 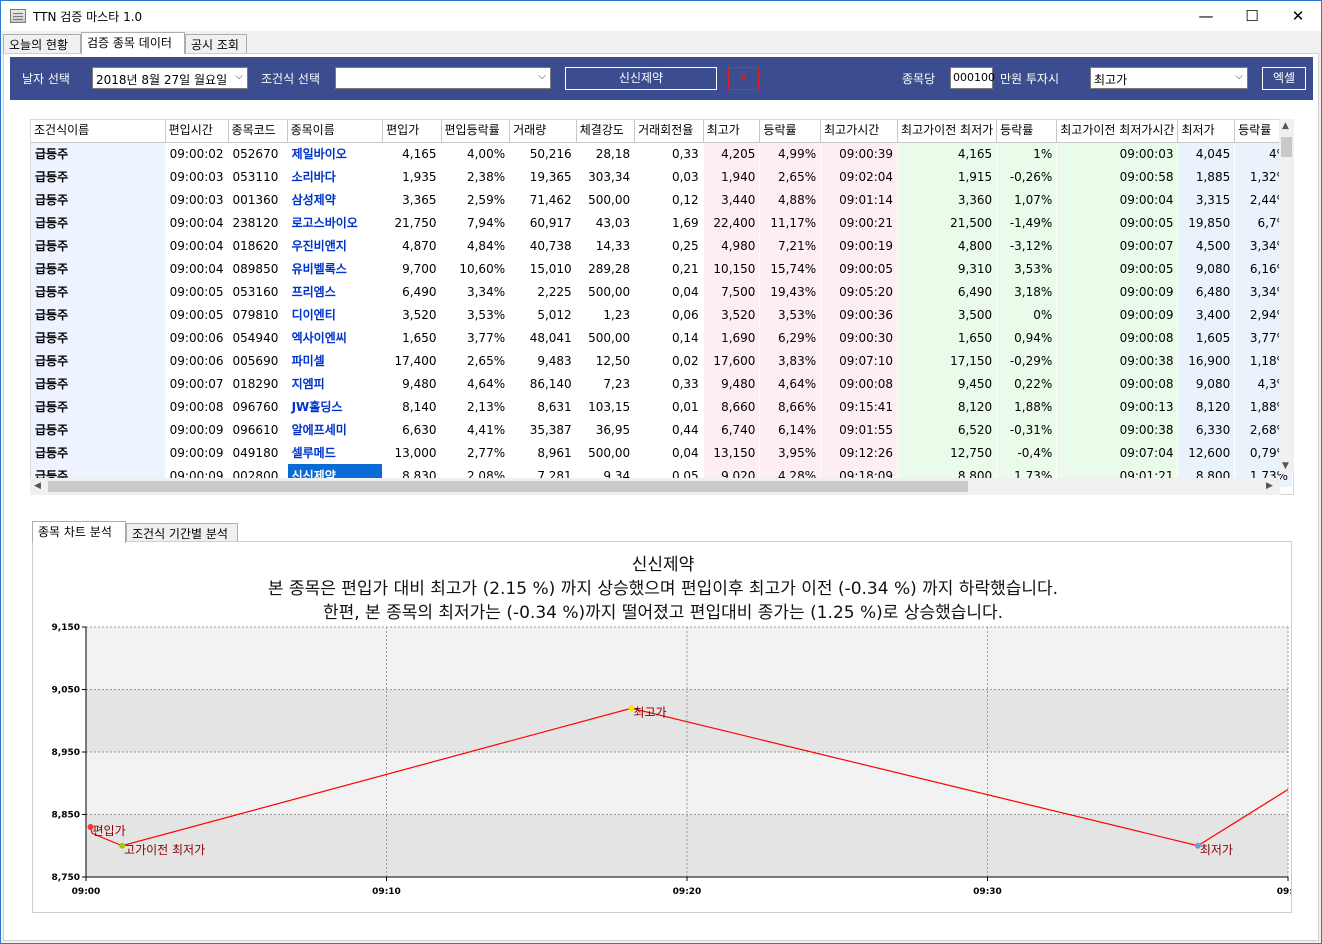 I want to click on table-cell: 16,900, so click(x=1206, y=360).